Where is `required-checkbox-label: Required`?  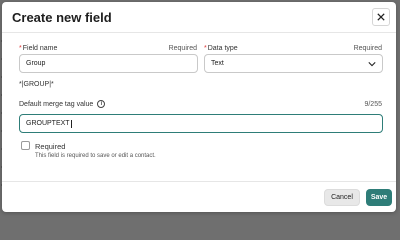
required-checkbox-label: Required is located at coordinates (50, 146).